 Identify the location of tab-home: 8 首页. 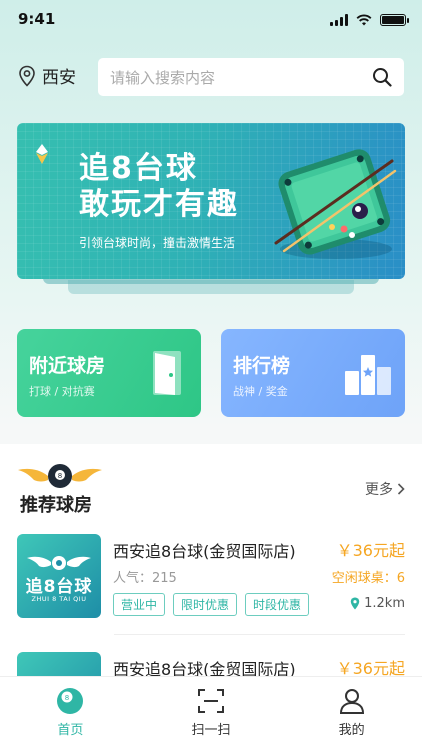
(70, 713).